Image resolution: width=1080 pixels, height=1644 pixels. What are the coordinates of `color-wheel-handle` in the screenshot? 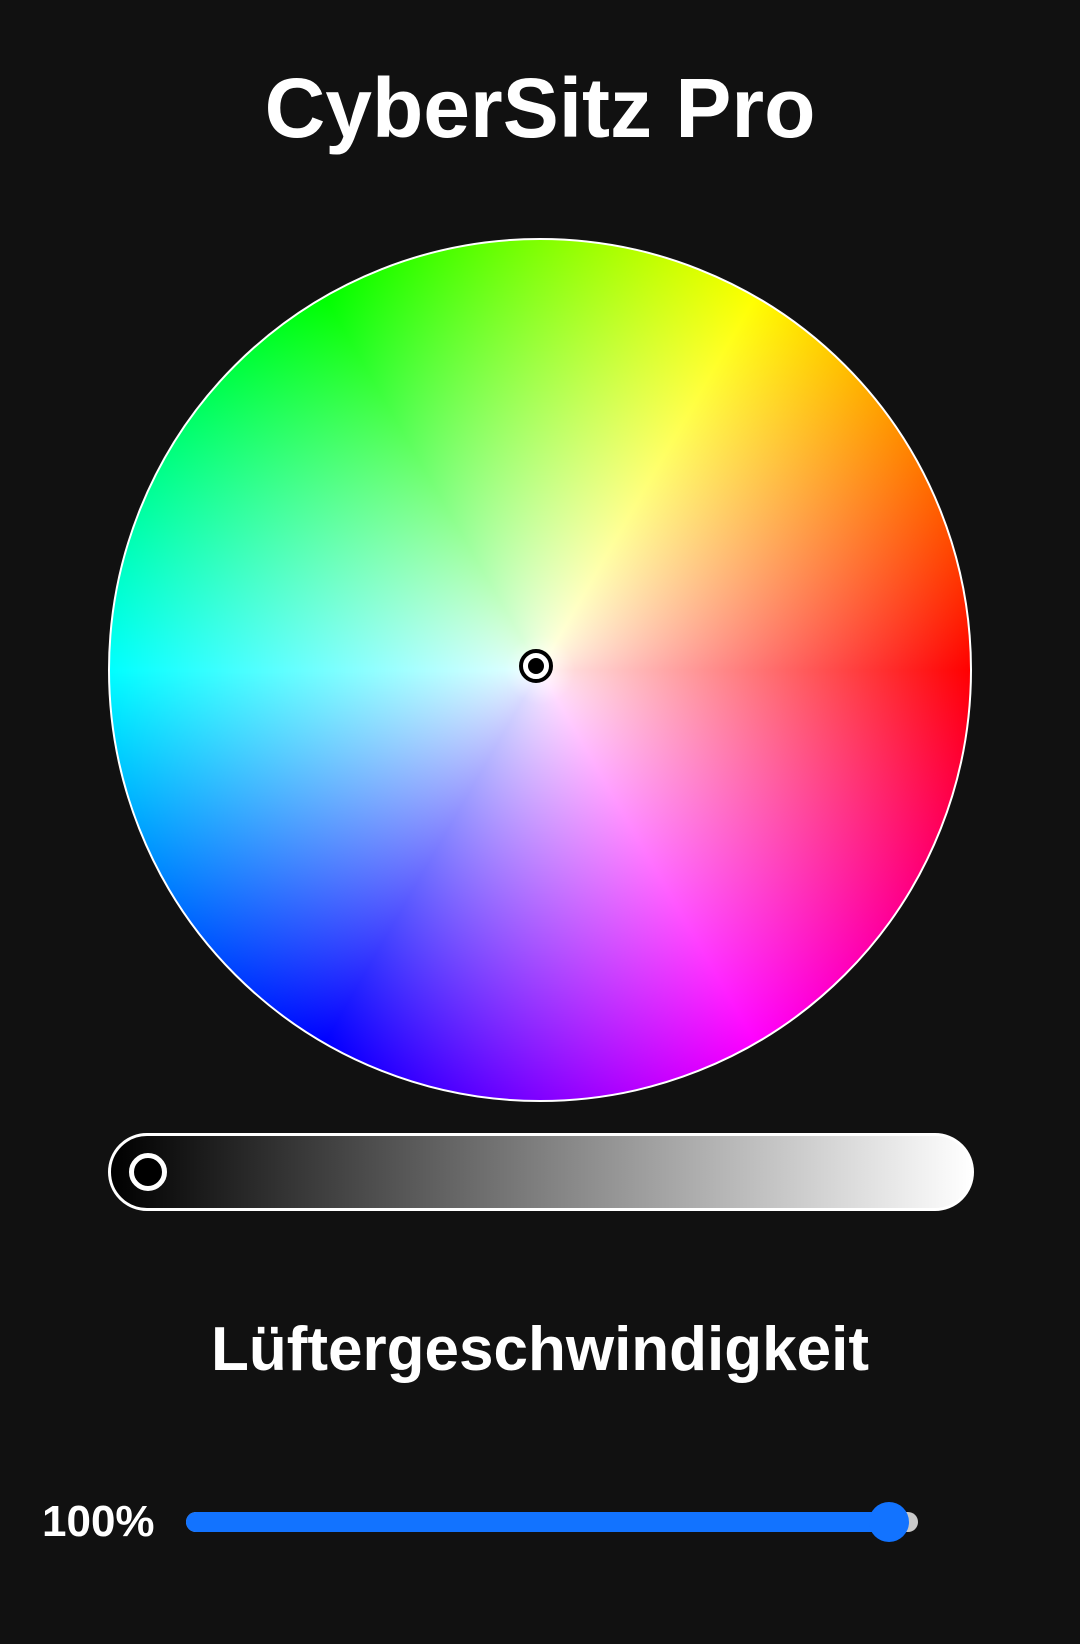 It's located at (536, 666).